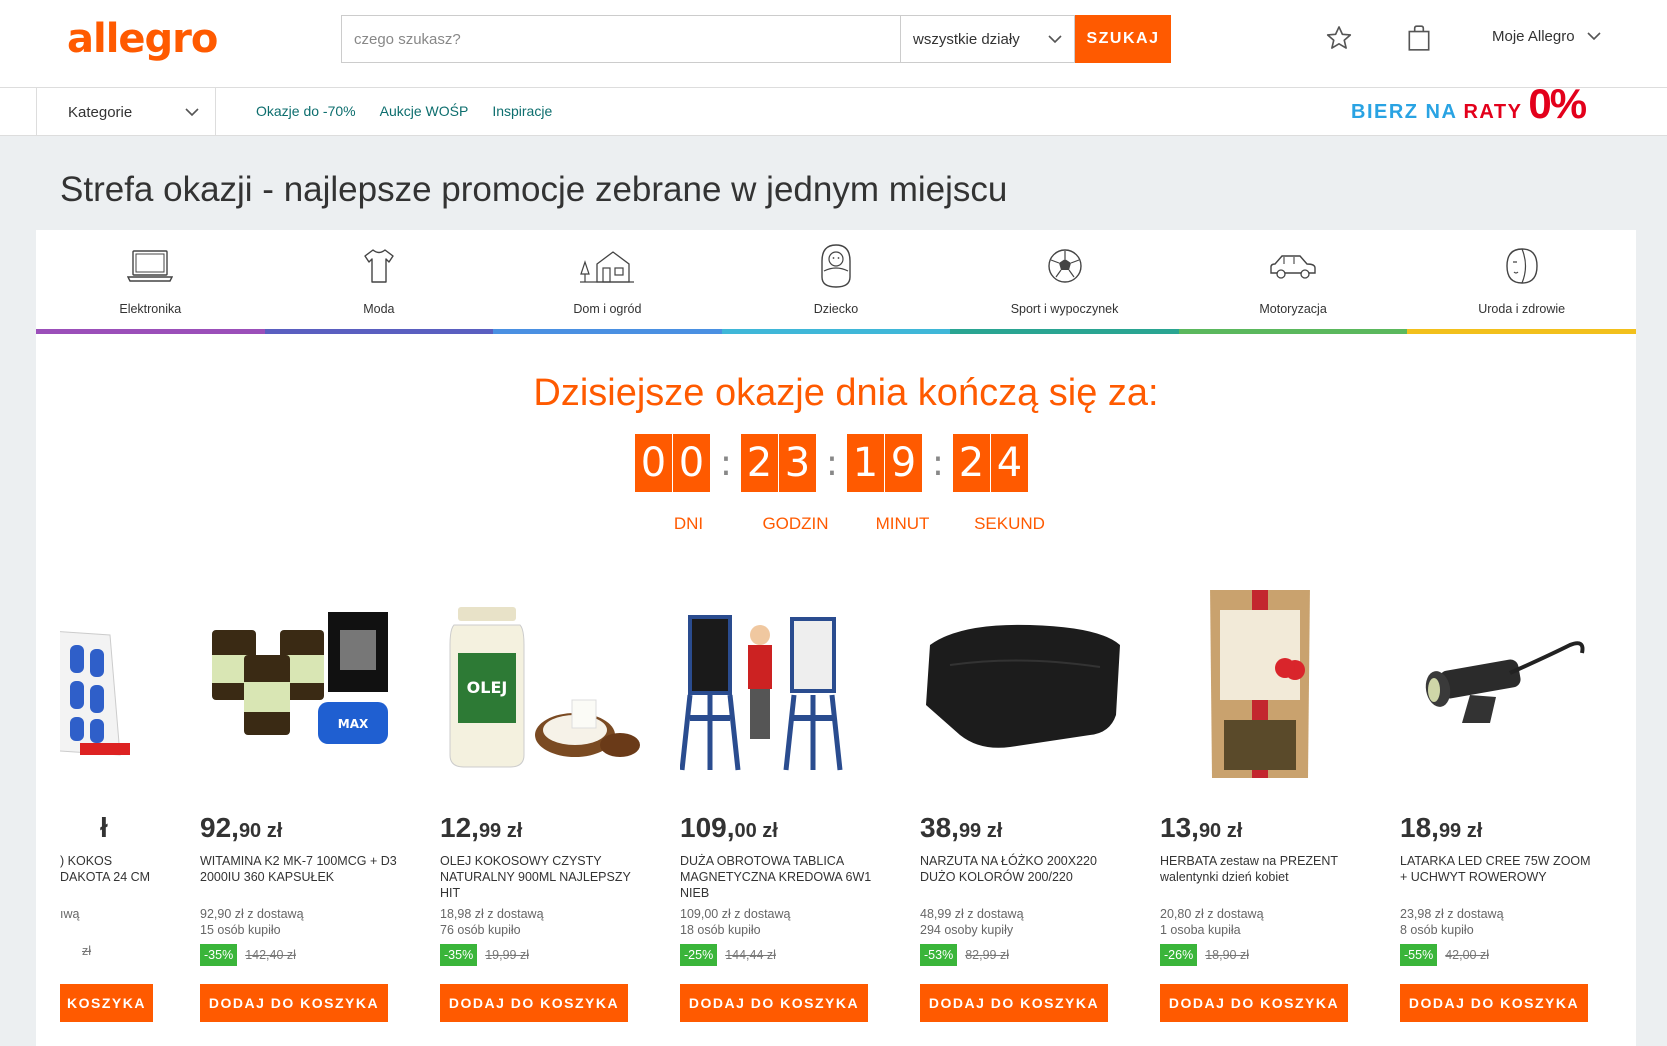 Image resolution: width=1667 pixels, height=1046 pixels. Describe the element at coordinates (424, 111) in the screenshot. I see `nav-link-aukcje-wosp: Aukcje WOŚP` at that location.